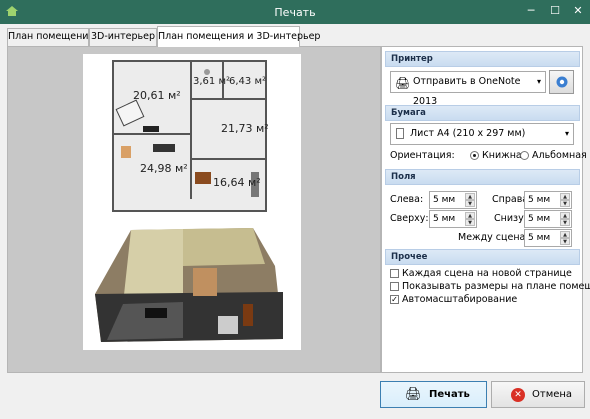 This screenshot has width=590, height=419. What do you see at coordinates (482, 257) in the screenshot?
I see `other-section-header: Прочее` at bounding box center [482, 257].